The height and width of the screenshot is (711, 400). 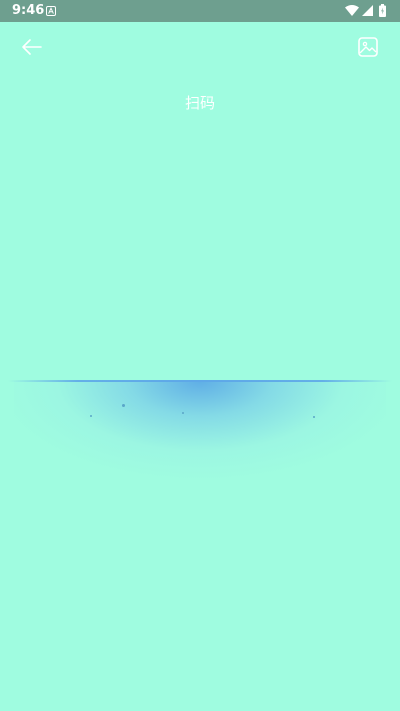 I want to click on status-time: 9:46, so click(x=28, y=10).